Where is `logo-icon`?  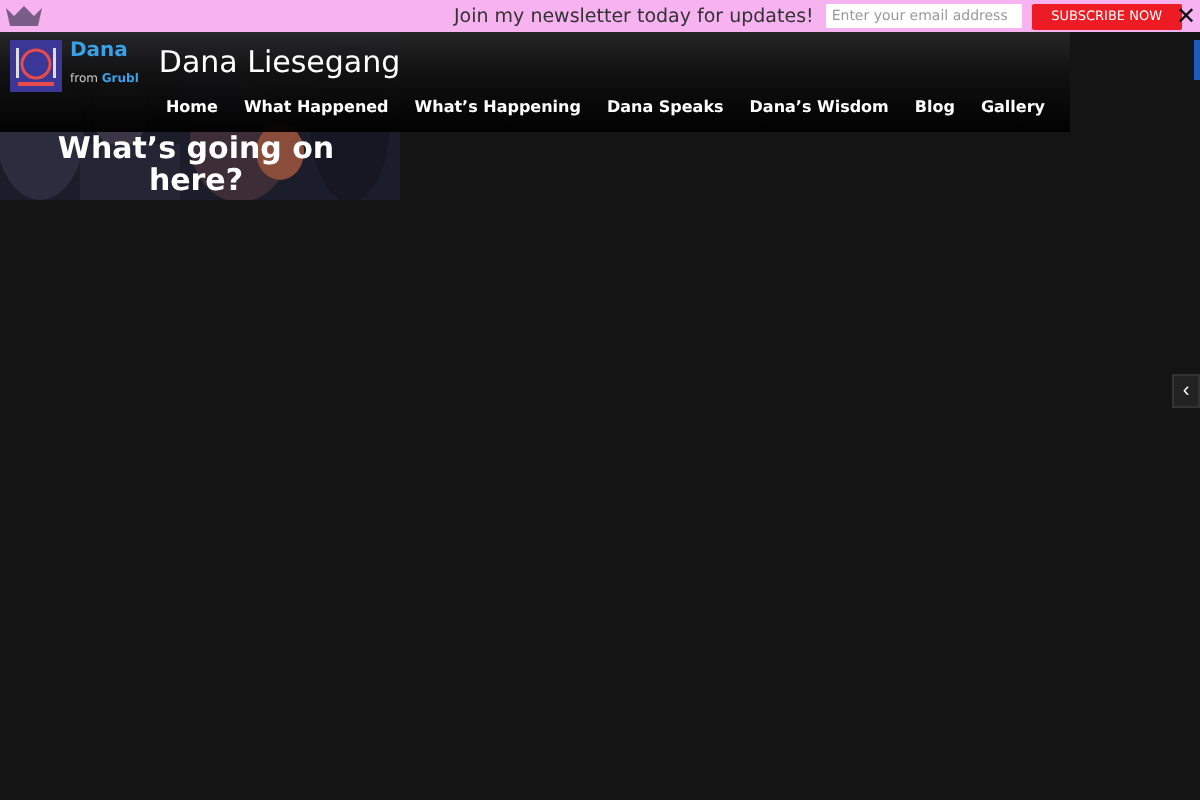 logo-icon is located at coordinates (36, 66).